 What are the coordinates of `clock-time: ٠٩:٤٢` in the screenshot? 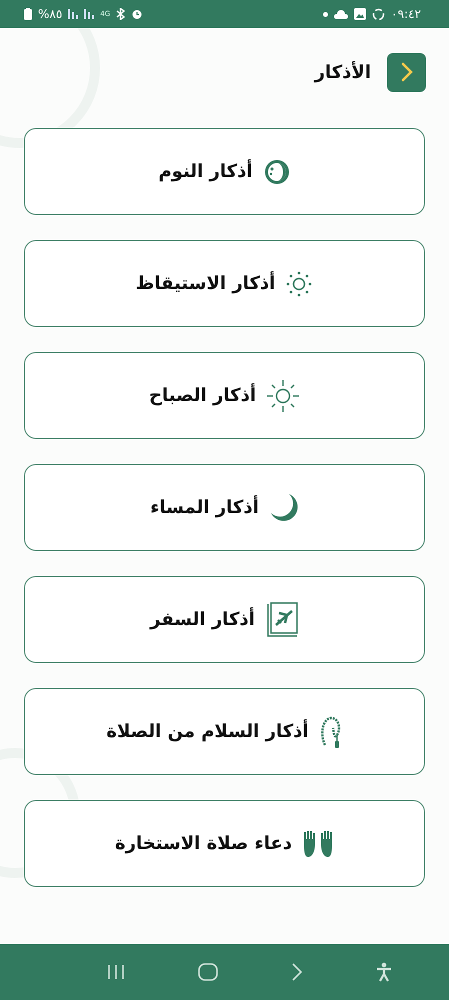 It's located at (406, 14).